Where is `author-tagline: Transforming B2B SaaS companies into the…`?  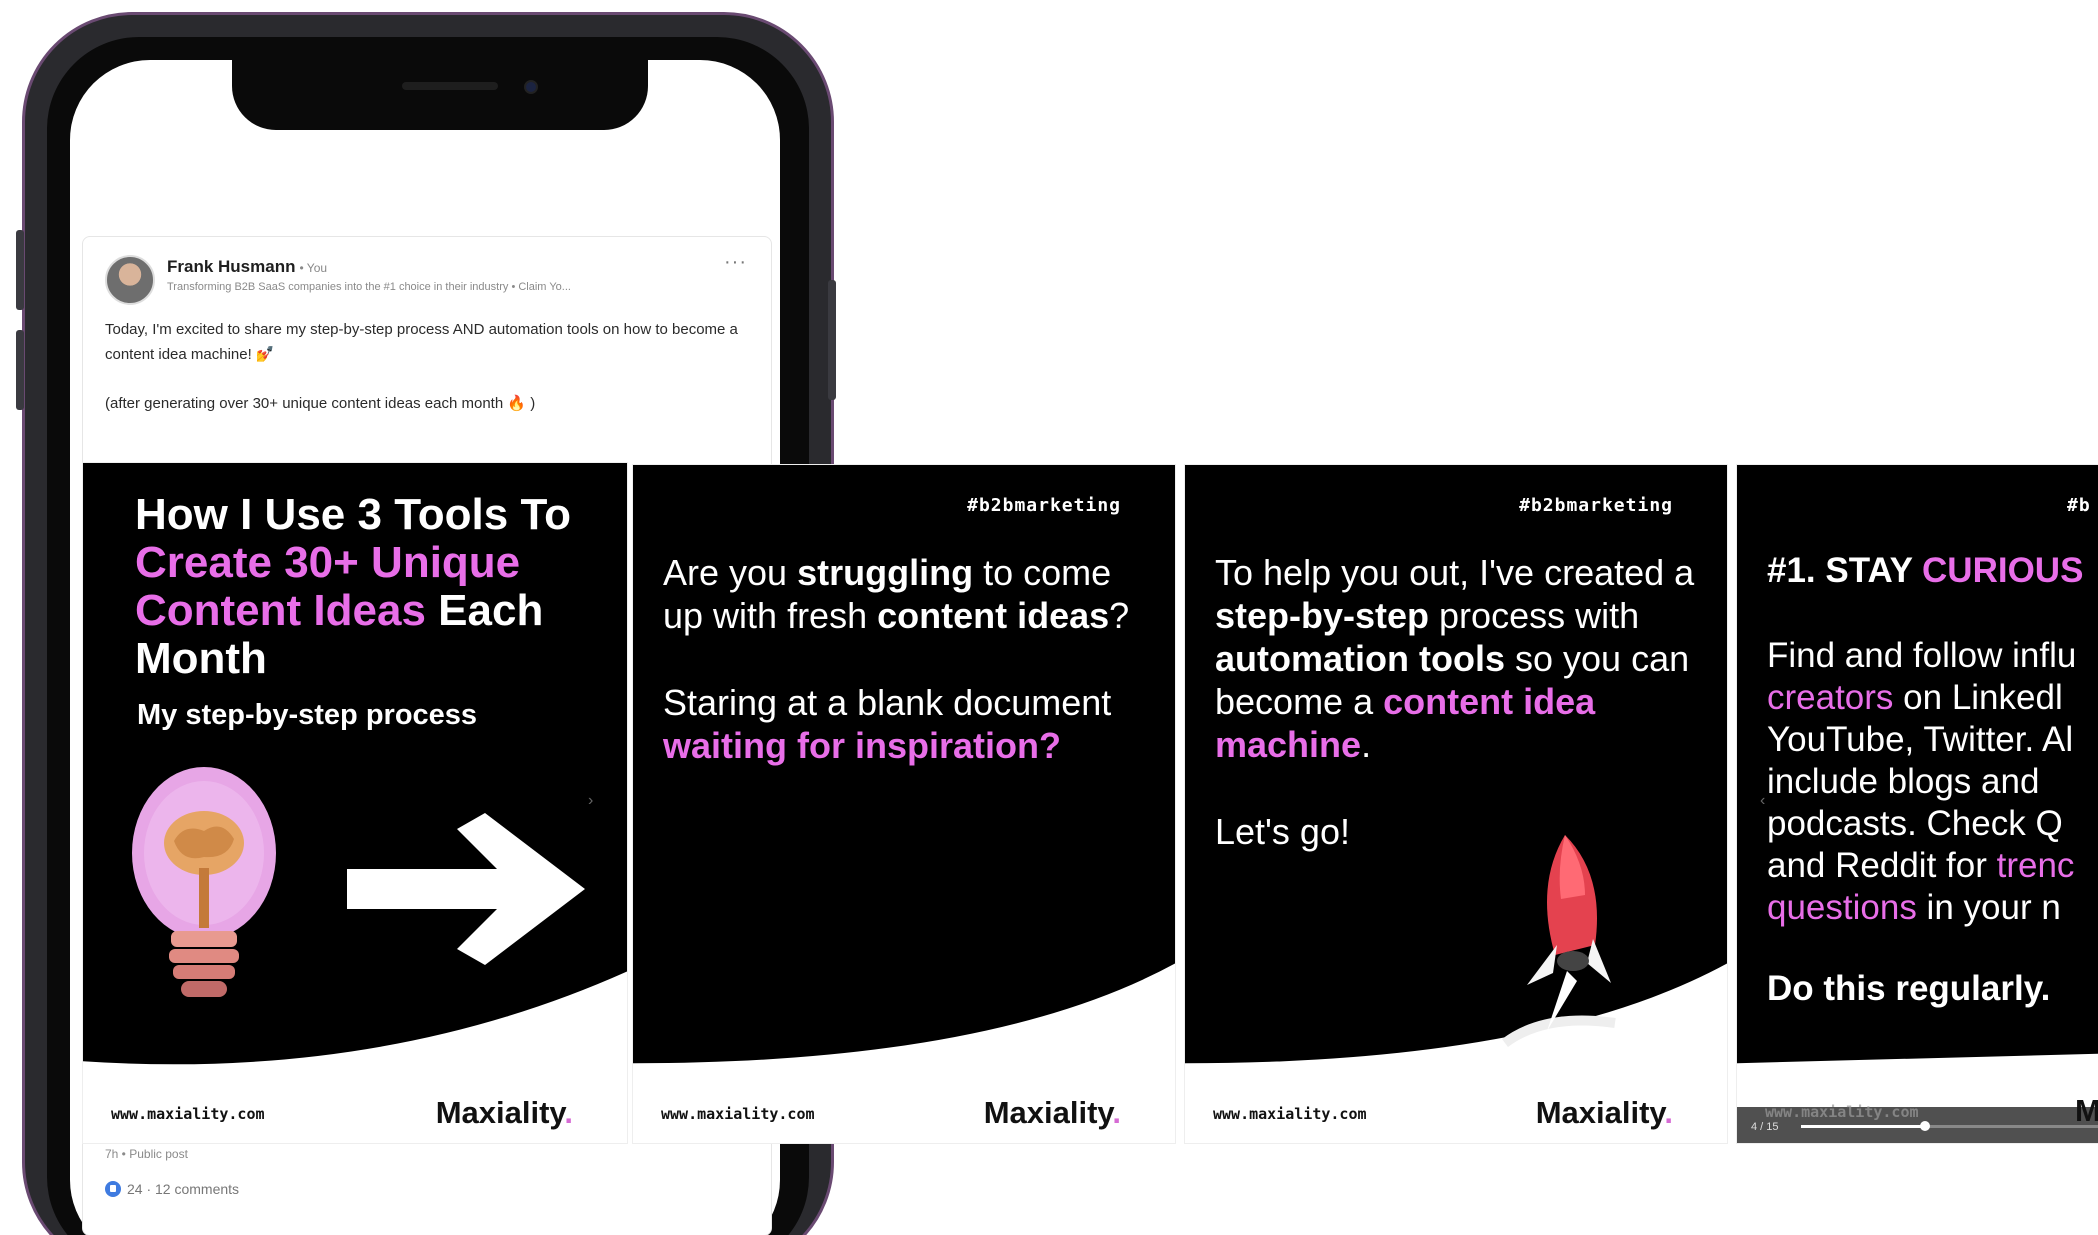 author-tagline: Transforming B2B SaaS companies into the… is located at coordinates (369, 287).